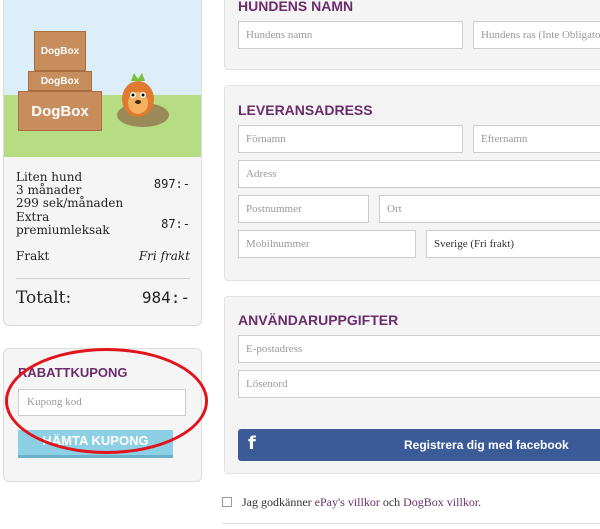  What do you see at coordinates (143, 100) in the screenshot?
I see `dog-mascot-icon` at bounding box center [143, 100].